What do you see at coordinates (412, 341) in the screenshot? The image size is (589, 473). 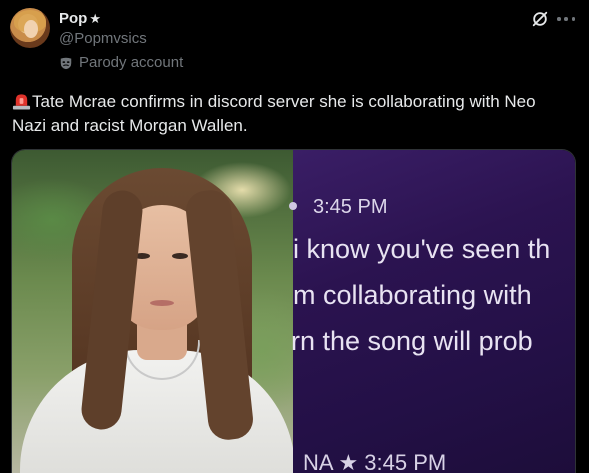 I see `discord-line-3: rn the song will prob` at bounding box center [412, 341].